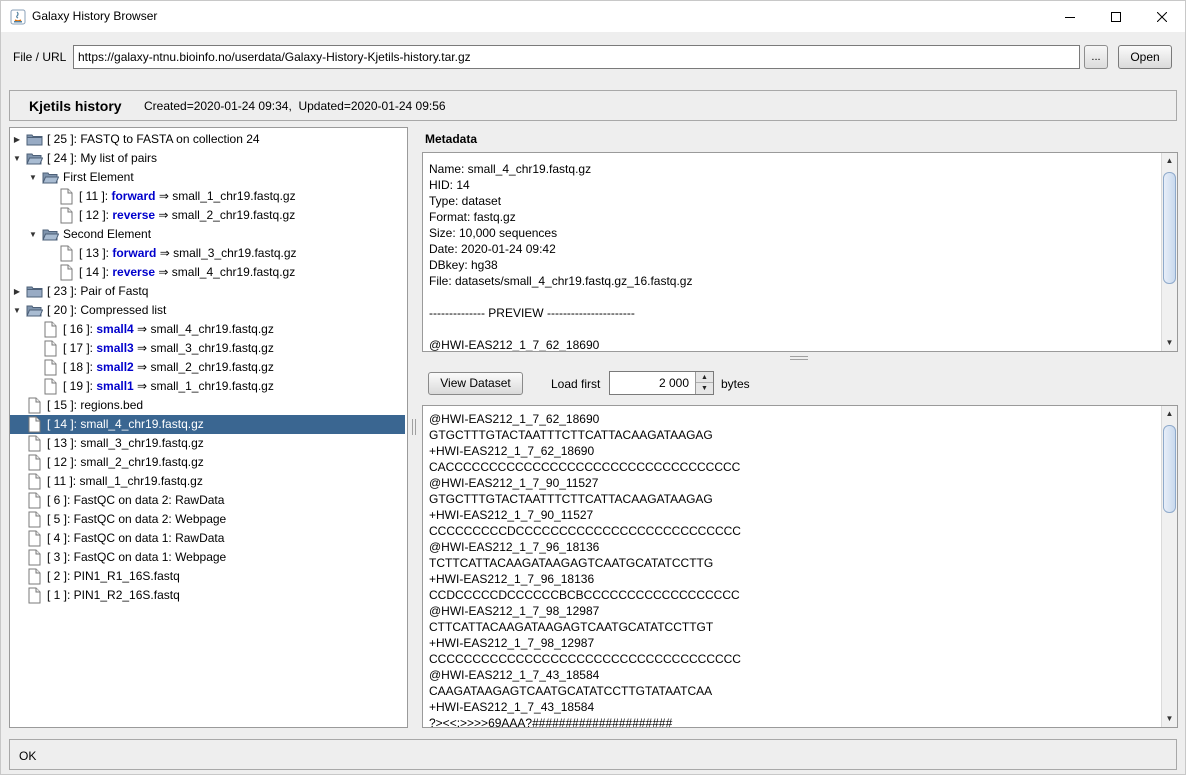  I want to click on spin-down-icon: ▼, so click(704, 388).